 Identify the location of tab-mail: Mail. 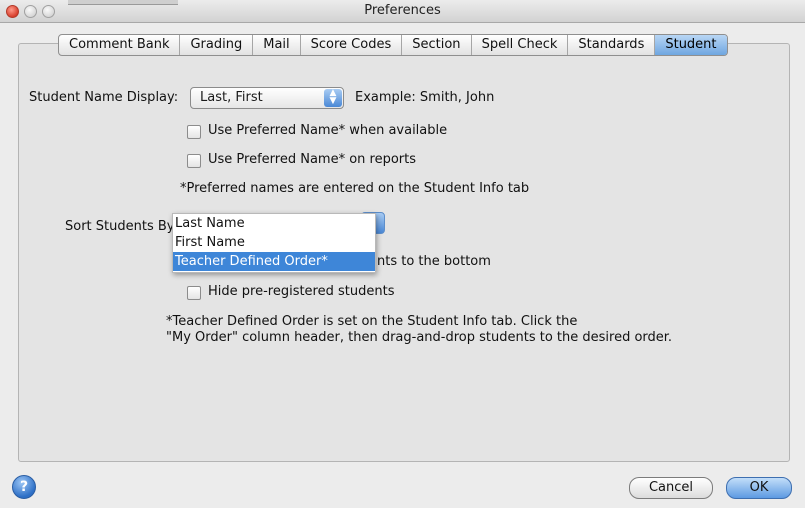
(277, 45).